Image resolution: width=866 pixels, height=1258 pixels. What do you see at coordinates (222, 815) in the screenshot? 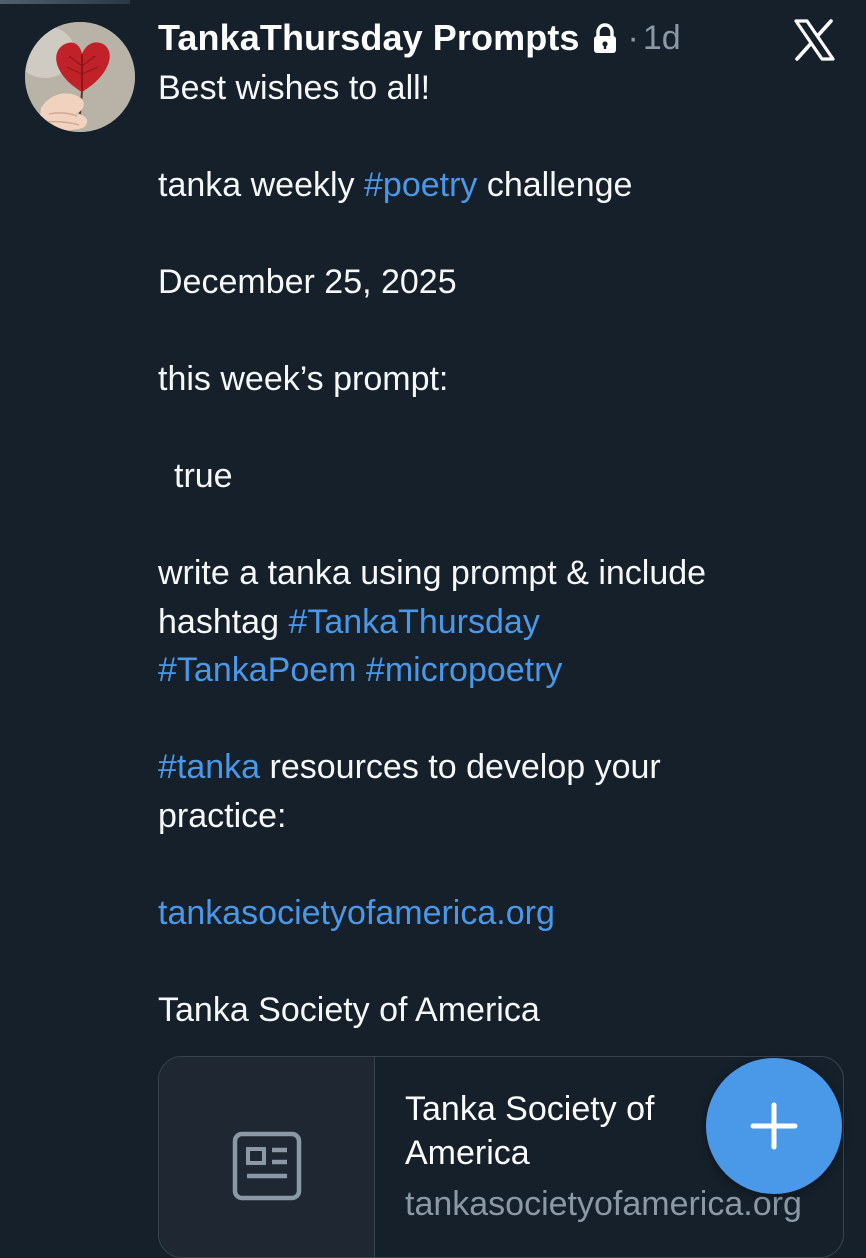
I see `resources-line-2: practice:` at bounding box center [222, 815].